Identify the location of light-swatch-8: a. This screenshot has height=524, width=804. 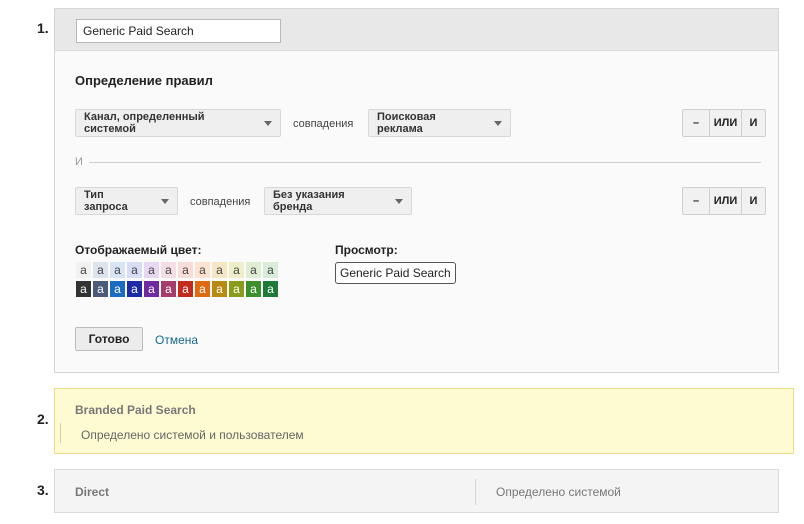
(202, 270).